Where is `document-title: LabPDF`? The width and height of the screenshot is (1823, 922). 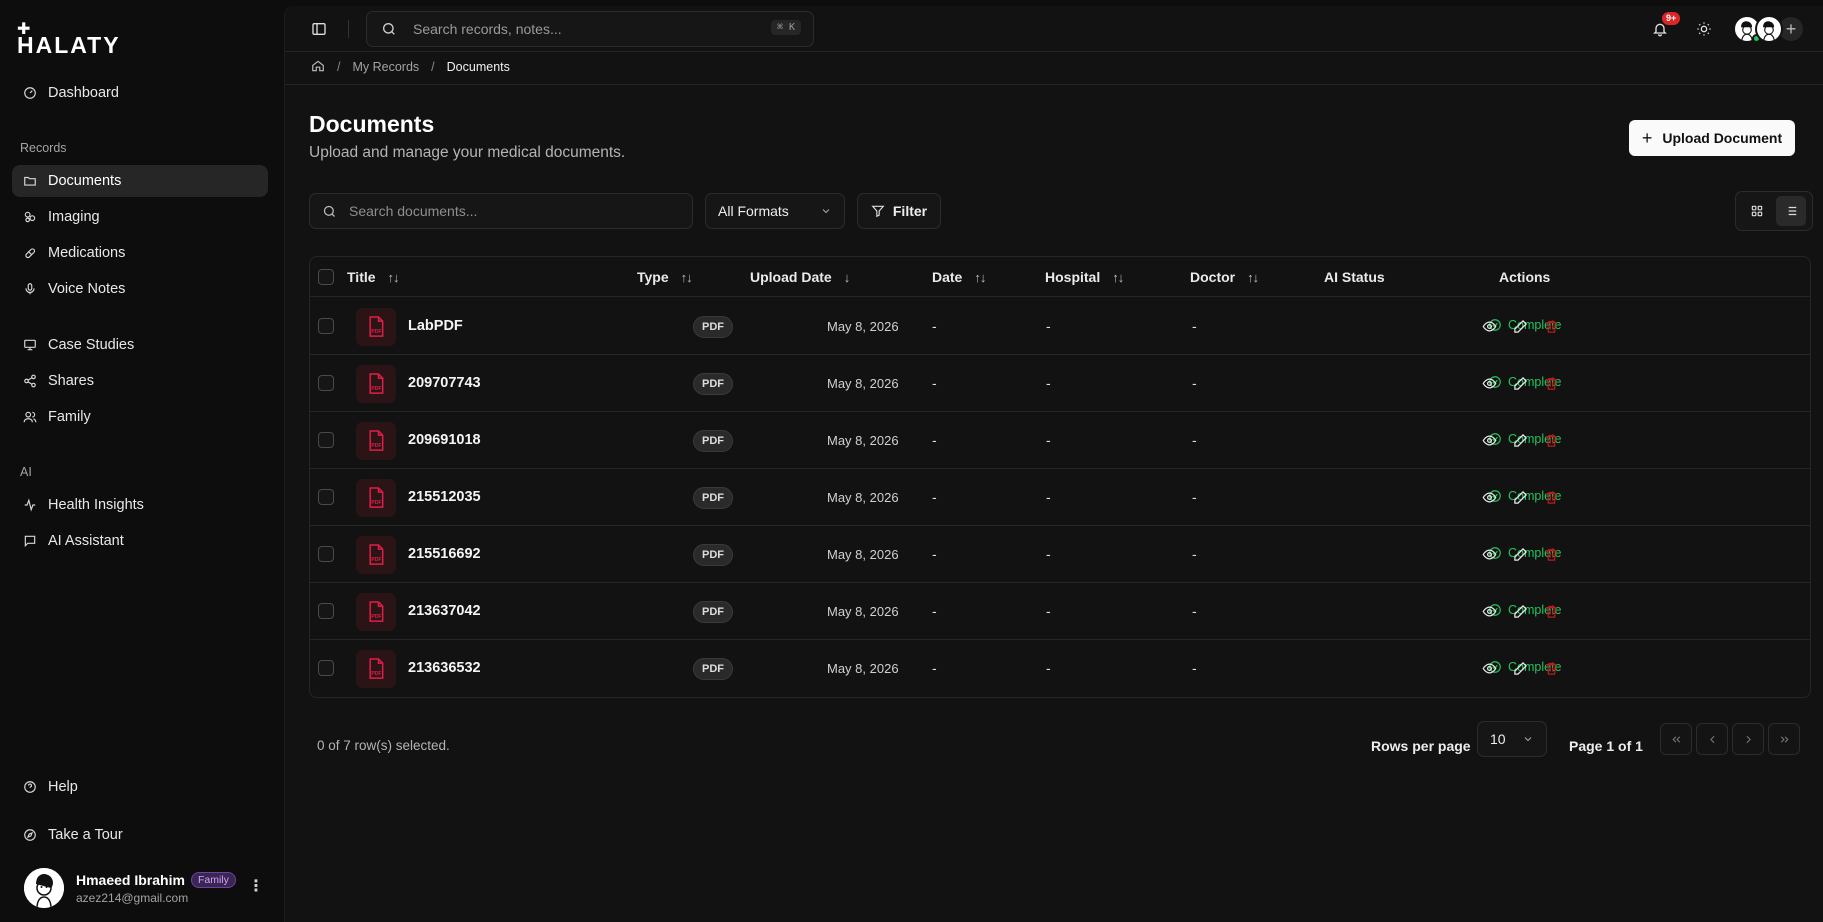
document-title: LabPDF is located at coordinates (435, 326).